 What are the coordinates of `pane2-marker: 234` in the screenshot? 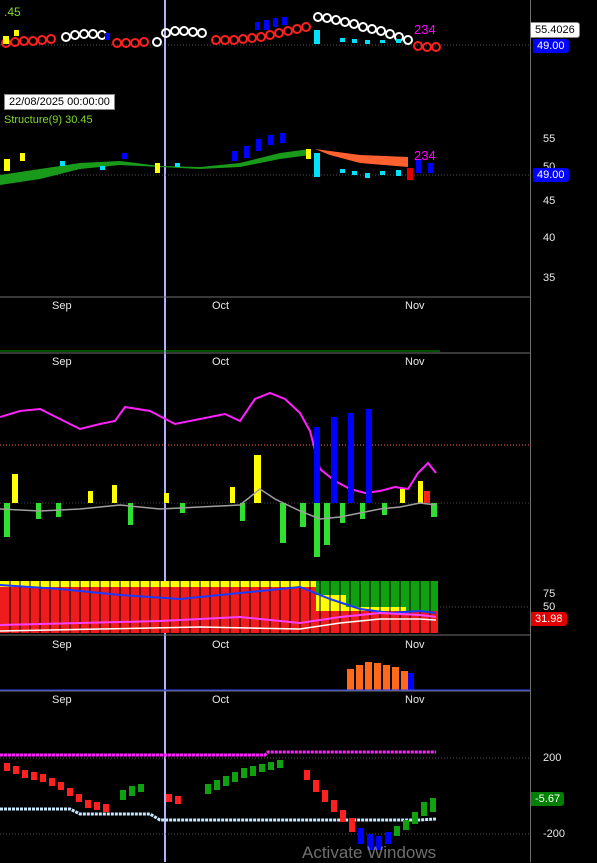 It's located at (425, 155).